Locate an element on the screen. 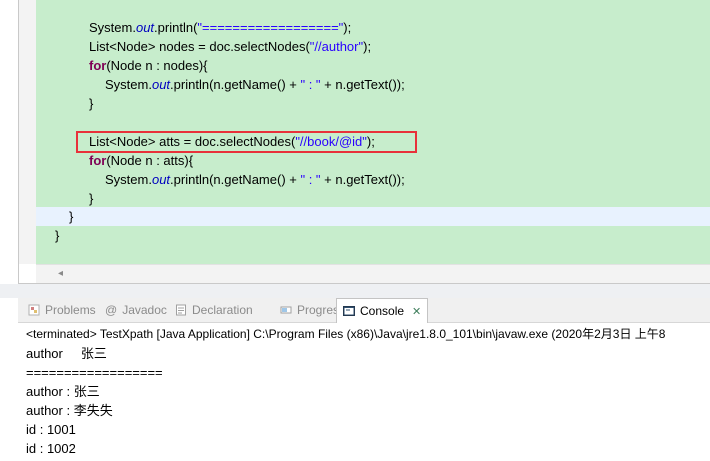  panel-sash is located at coordinates (355, 291).